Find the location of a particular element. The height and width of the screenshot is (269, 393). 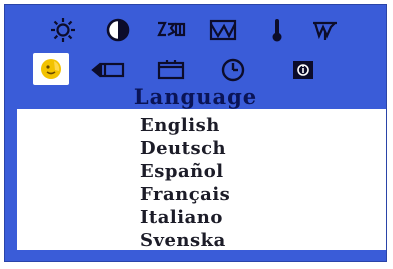

language-face-icon is located at coordinates (51, 69).